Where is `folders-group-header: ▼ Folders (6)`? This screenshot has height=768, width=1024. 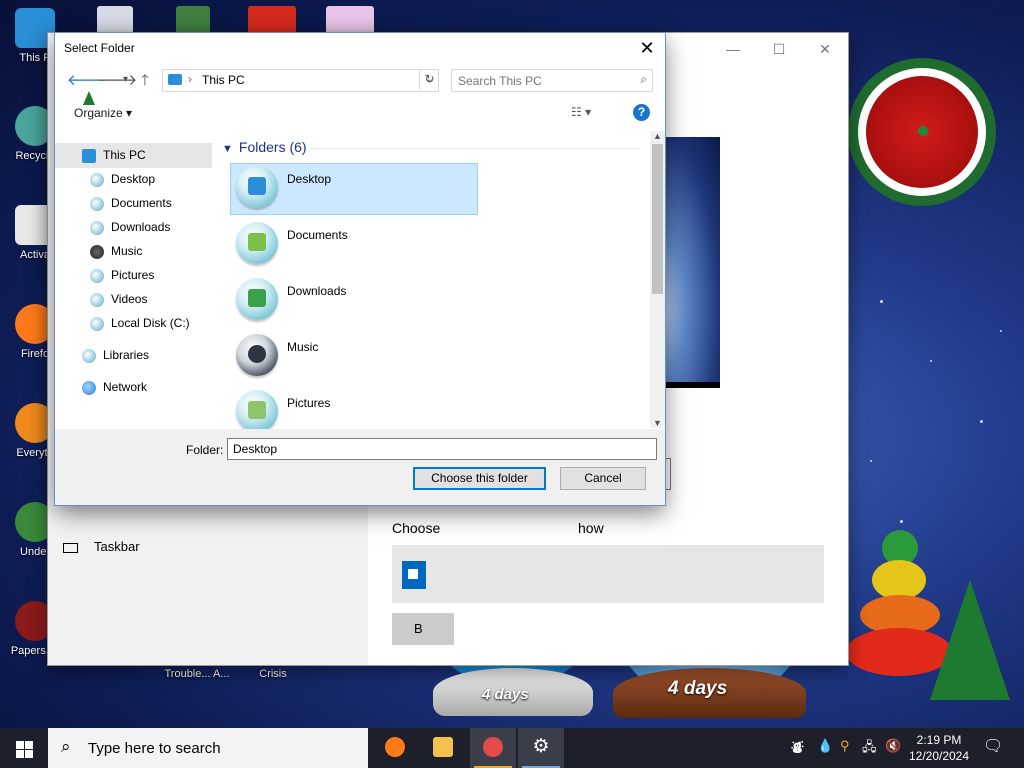
folders-group-header: ▼ Folders (6) is located at coordinates (264, 147).